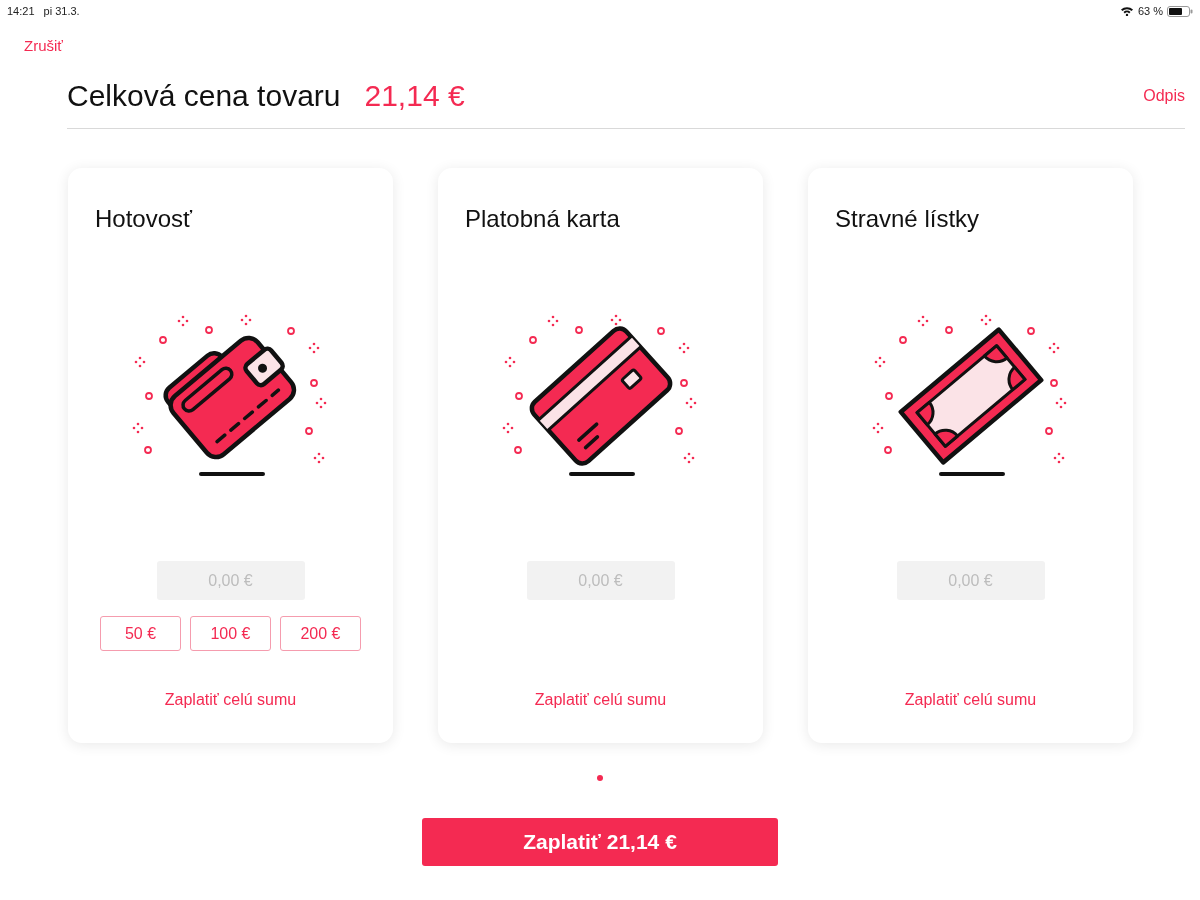 The image size is (1200, 900). Describe the element at coordinates (600, 842) in the screenshot. I see `pay-button: Zaplatiť 21,14 €` at that location.